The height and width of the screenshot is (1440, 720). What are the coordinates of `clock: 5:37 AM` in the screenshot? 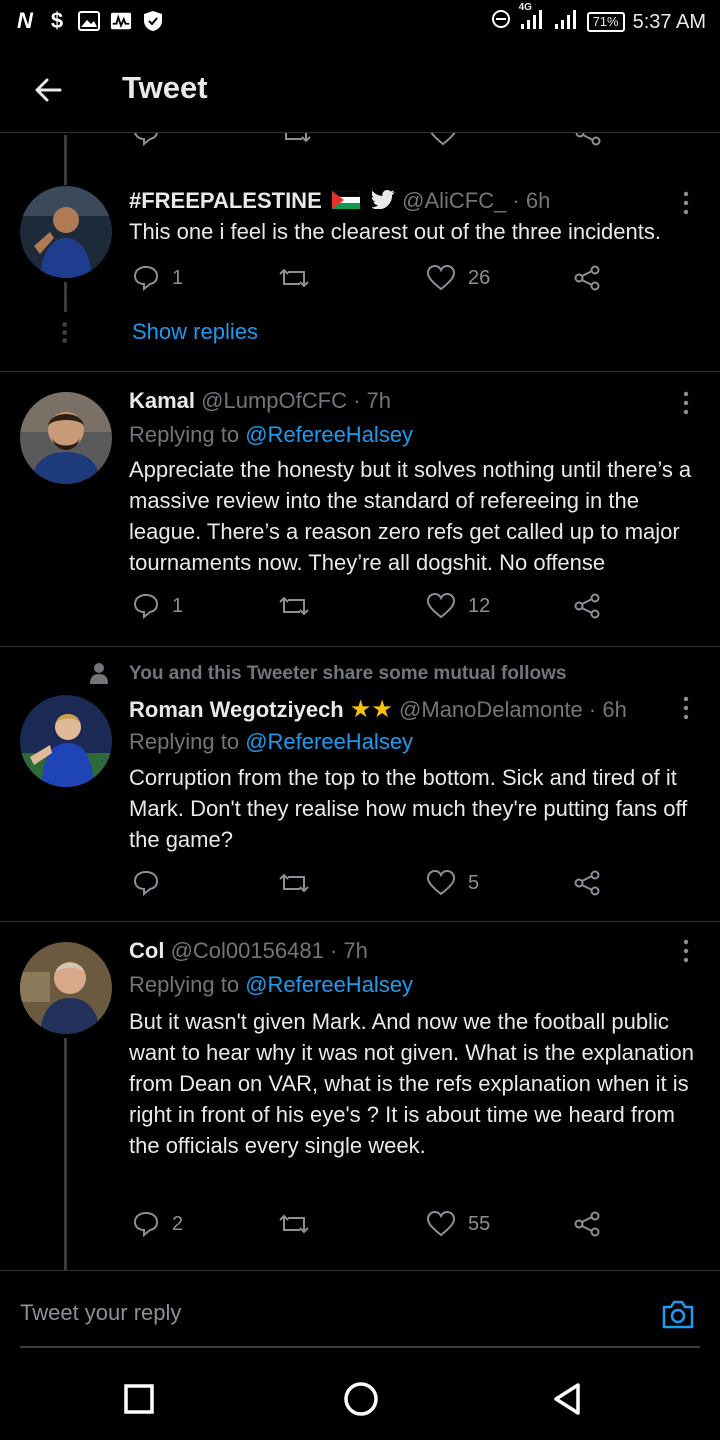 It's located at (669, 21).